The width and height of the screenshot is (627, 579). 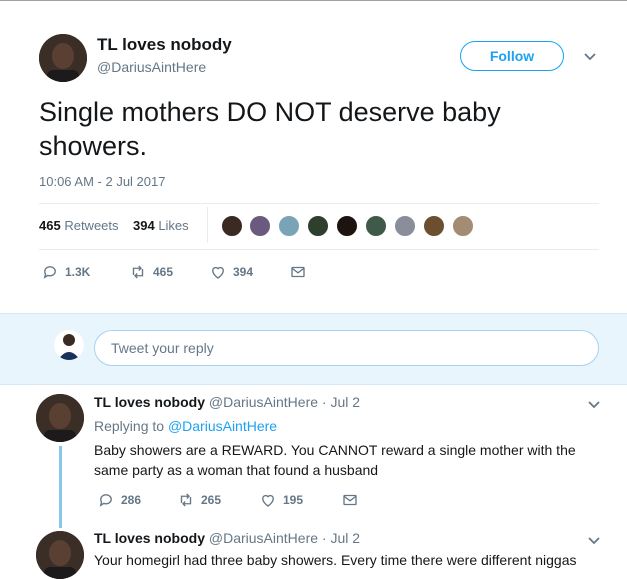 What do you see at coordinates (161, 225) in the screenshot?
I see `like-stat: 394 Likes` at bounding box center [161, 225].